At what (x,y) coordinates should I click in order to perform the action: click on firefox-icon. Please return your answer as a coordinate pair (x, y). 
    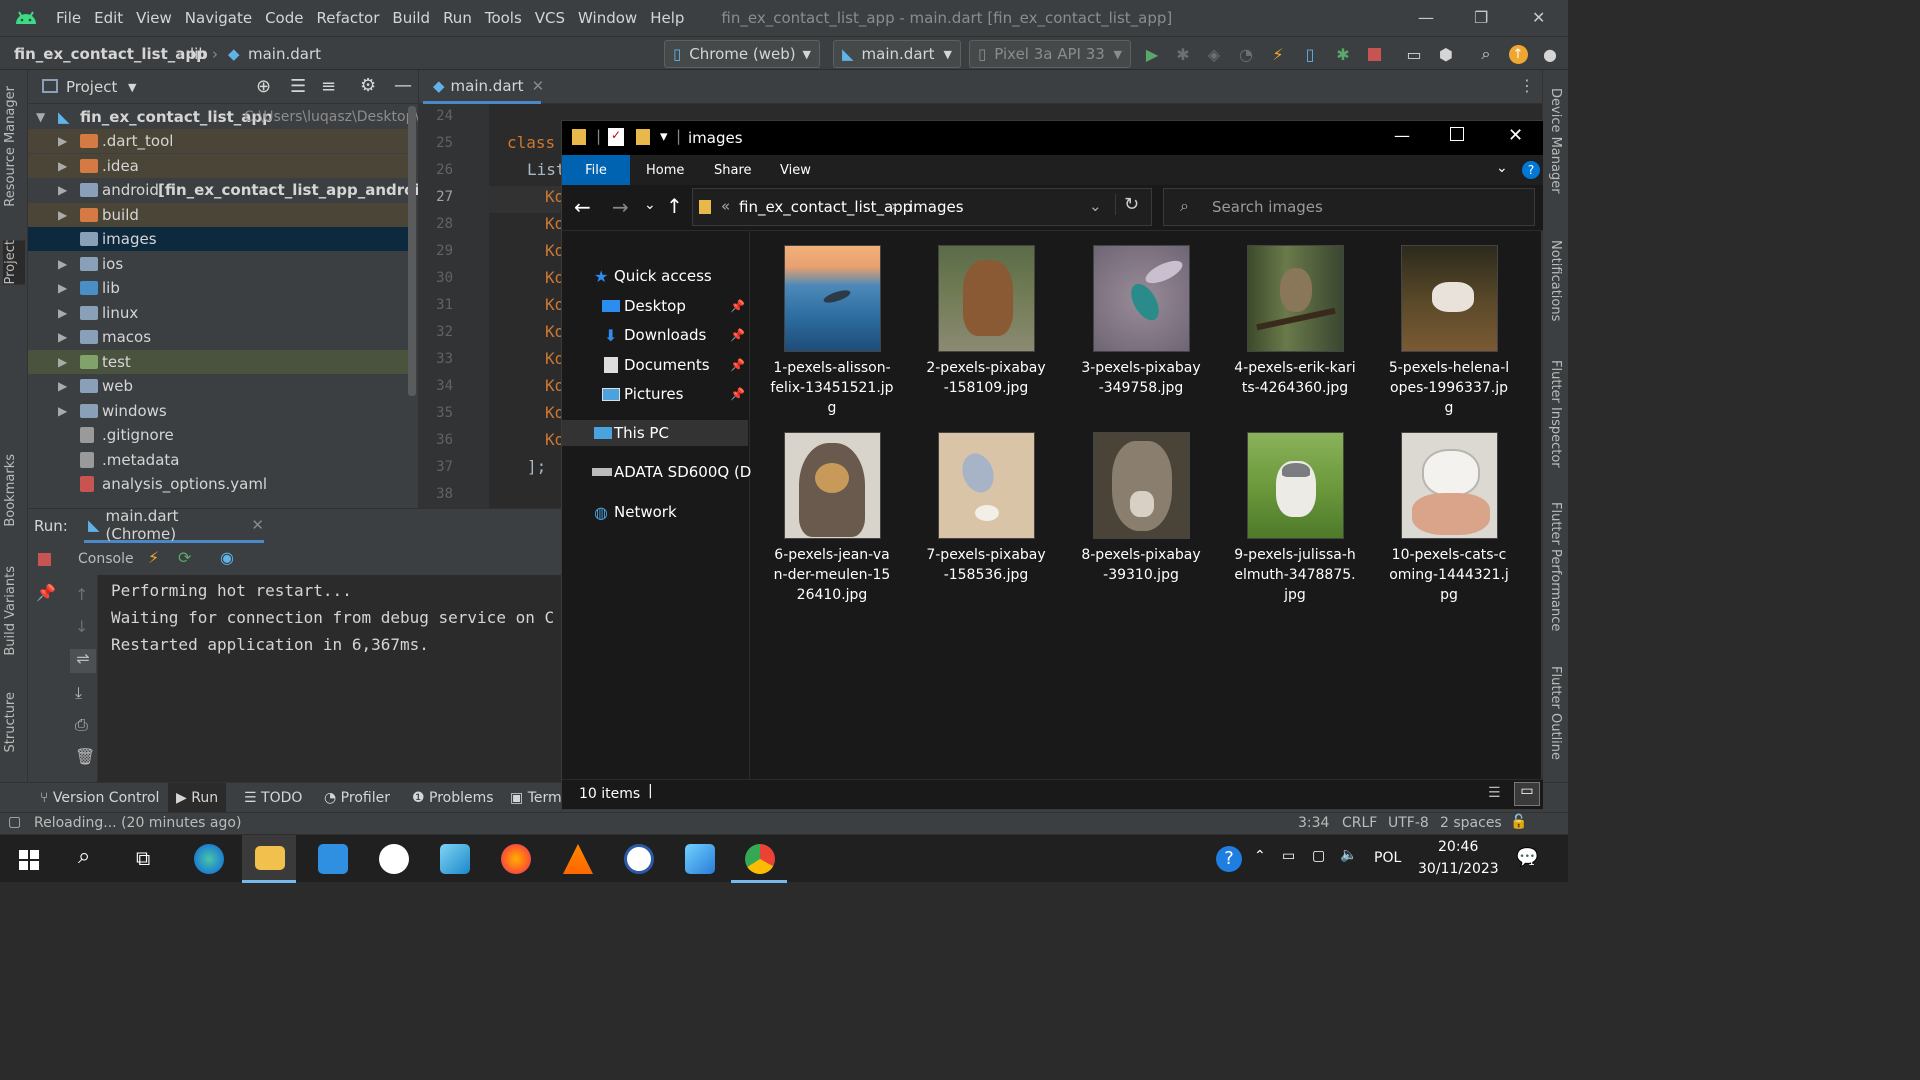
    Looking at the image, I should click on (516, 859).